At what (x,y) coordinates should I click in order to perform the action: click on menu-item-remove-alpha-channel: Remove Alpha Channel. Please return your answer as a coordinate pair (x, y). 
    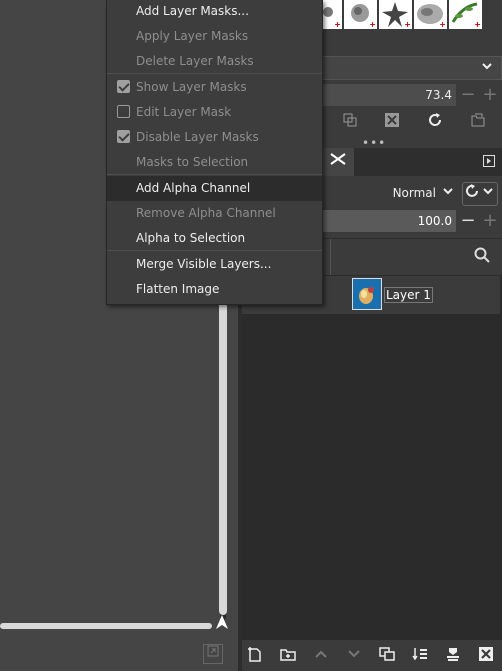
    Looking at the image, I should click on (214, 213).